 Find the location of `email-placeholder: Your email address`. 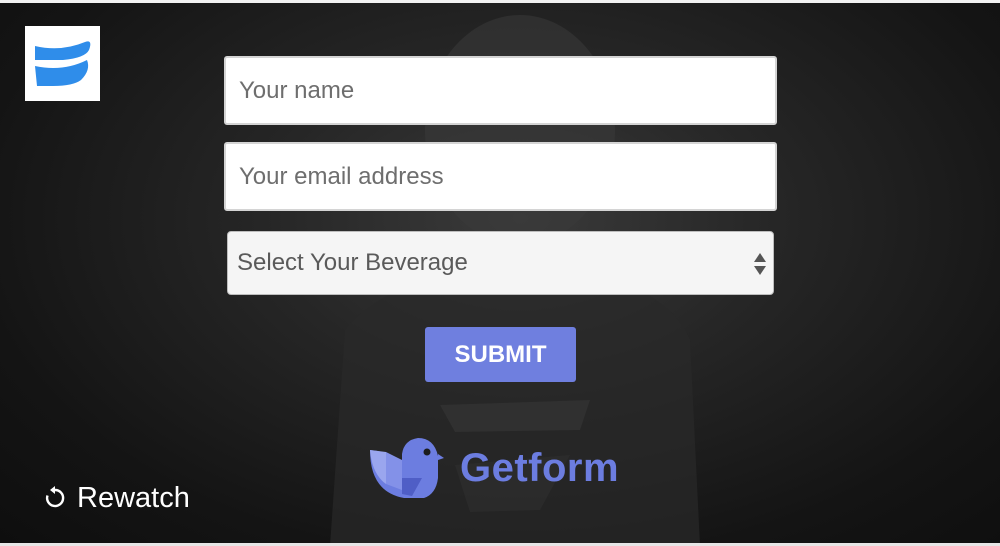

email-placeholder: Your email address is located at coordinates (341, 176).